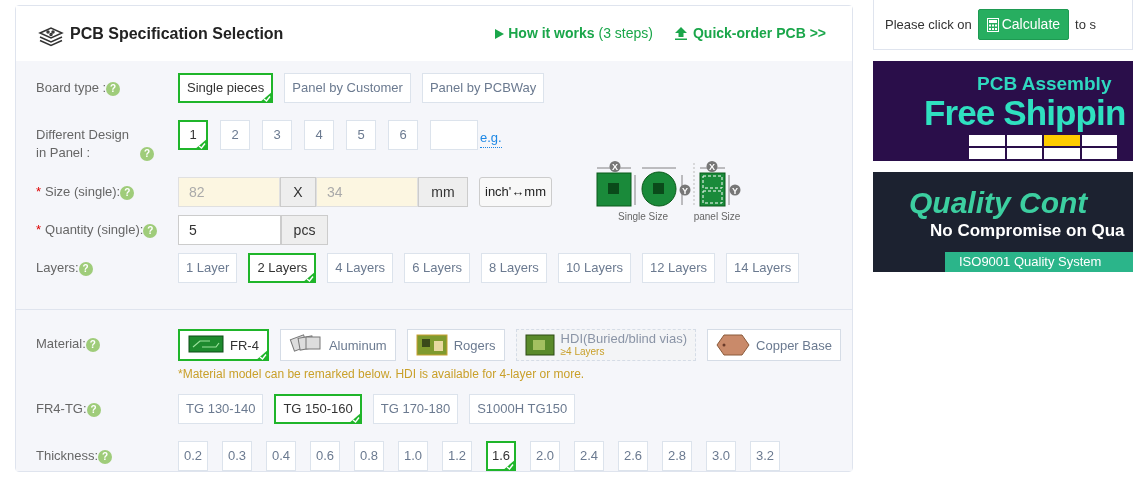 This screenshot has height=478, width=1133. I want to click on field-label: FR4-TG:, so click(61, 408).